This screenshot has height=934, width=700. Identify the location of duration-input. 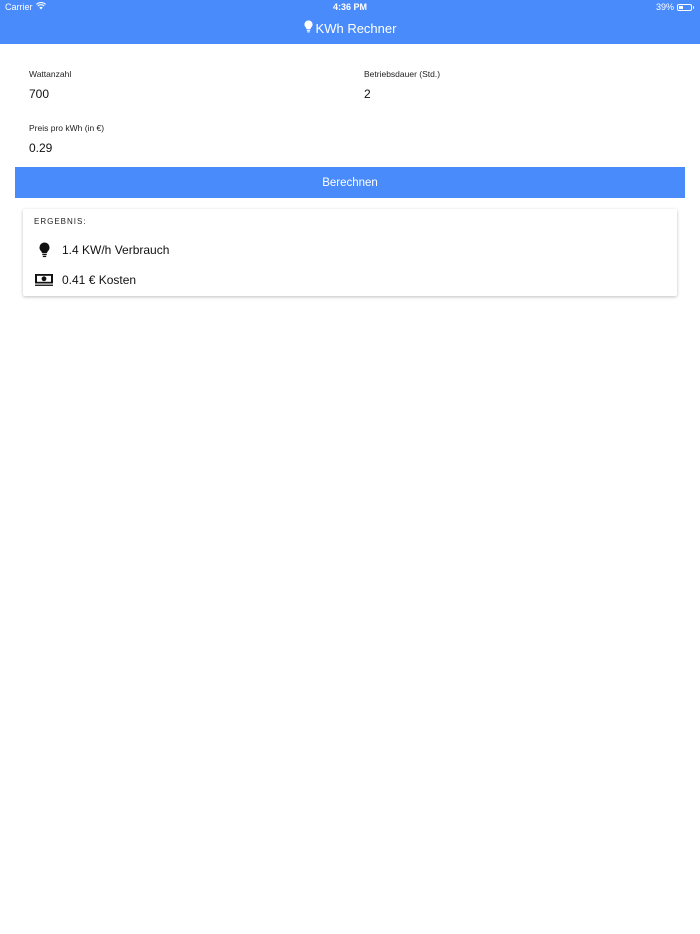
(514, 94).